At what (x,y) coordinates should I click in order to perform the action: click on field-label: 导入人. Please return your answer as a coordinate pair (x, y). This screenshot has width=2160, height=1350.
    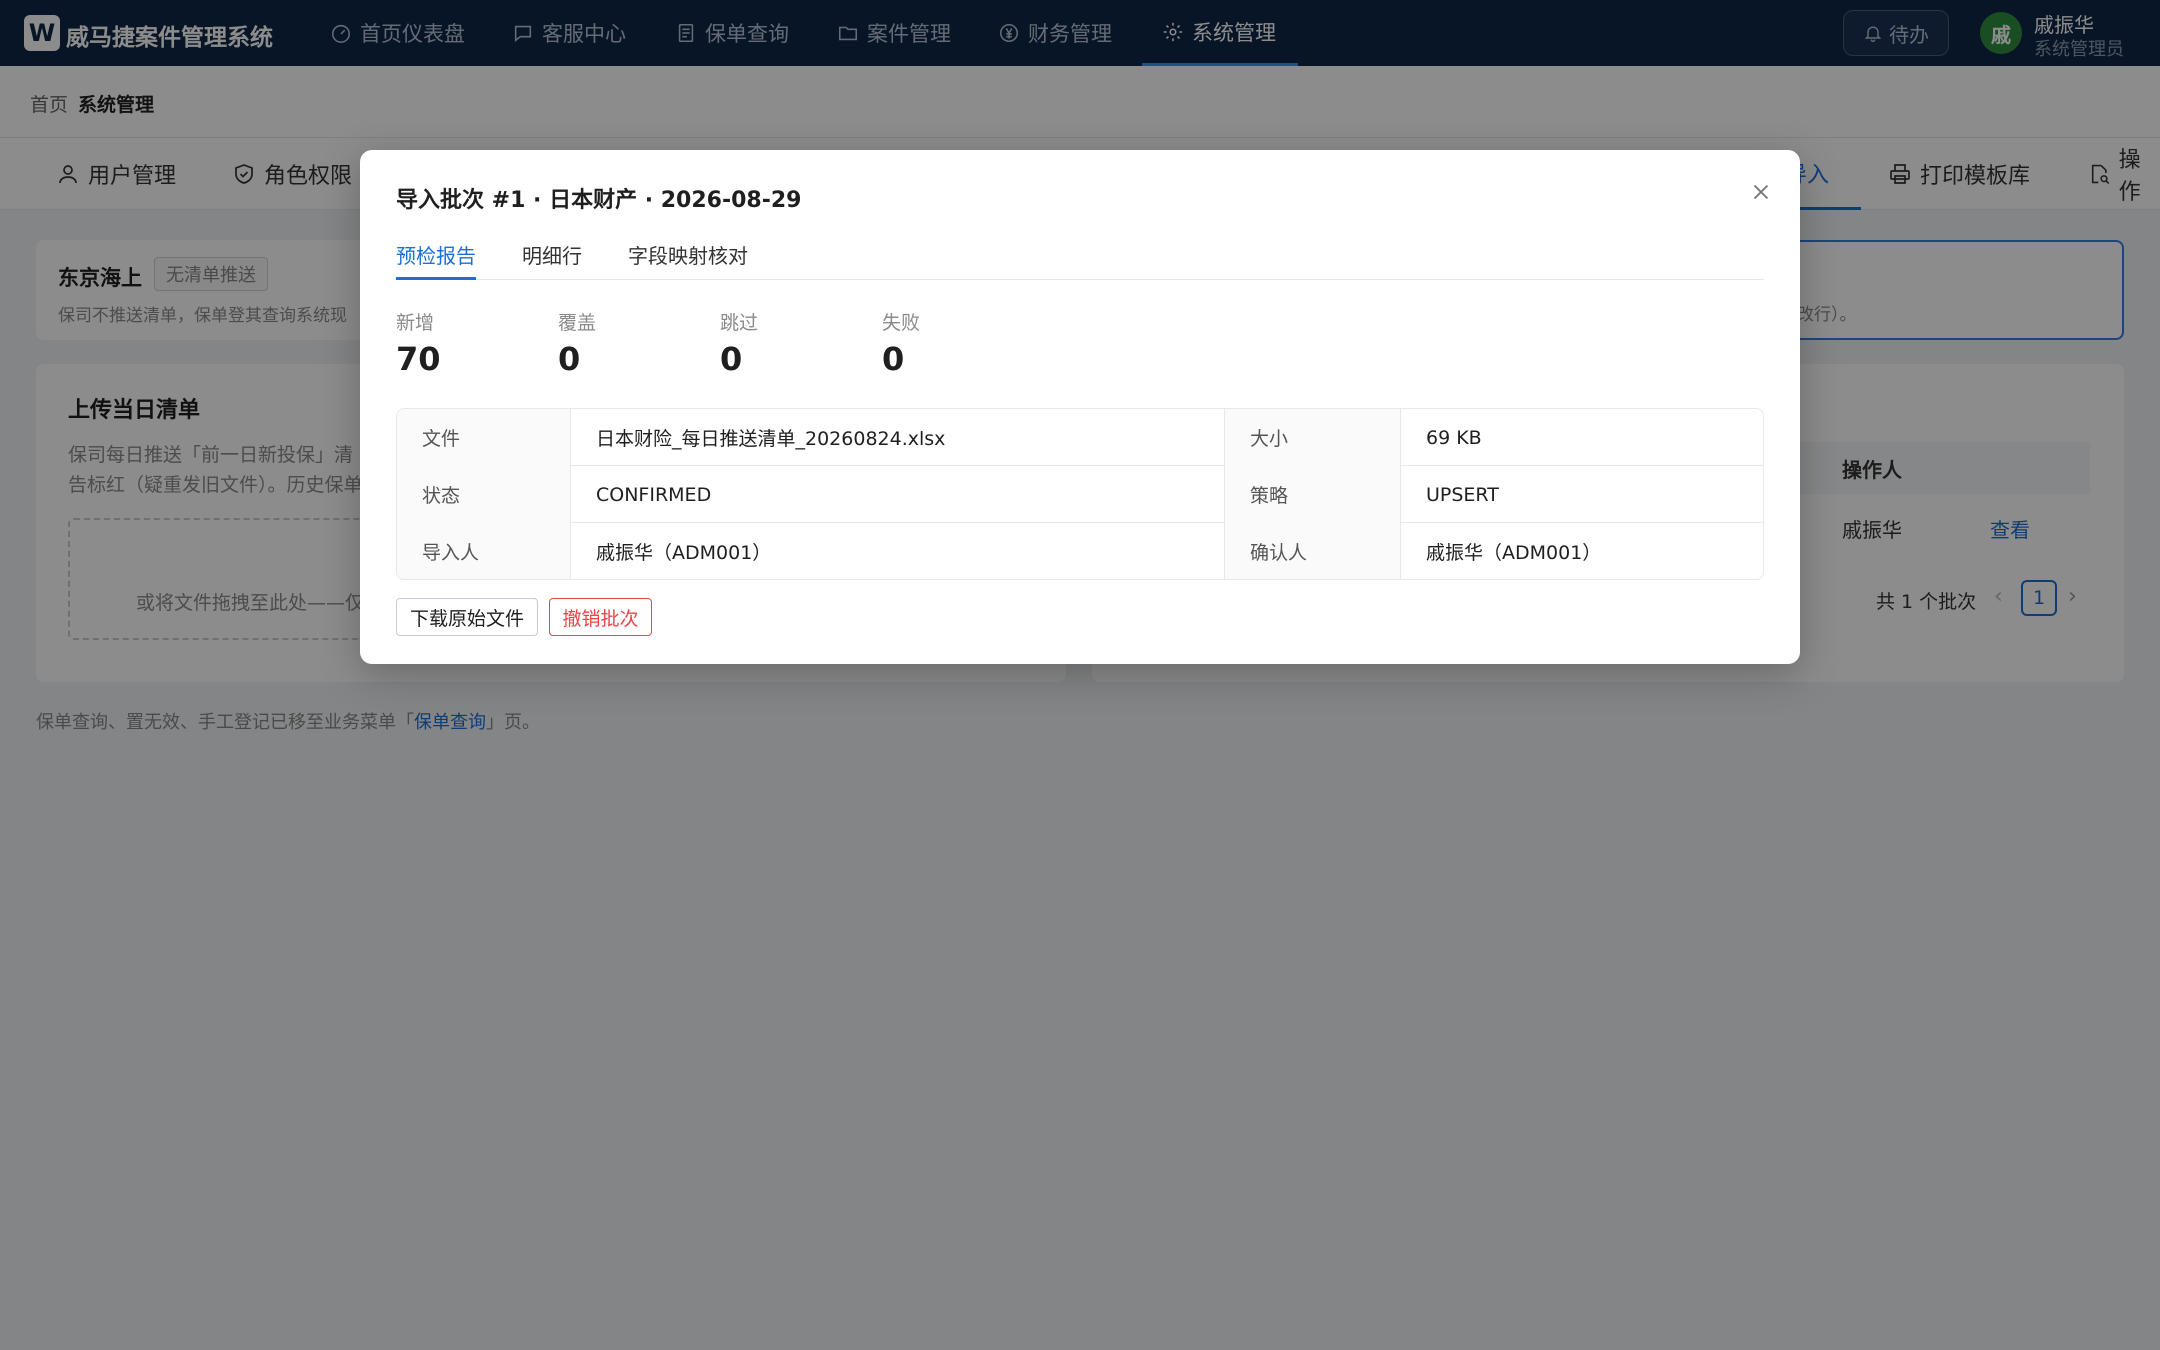
    Looking at the image, I should click on (484, 551).